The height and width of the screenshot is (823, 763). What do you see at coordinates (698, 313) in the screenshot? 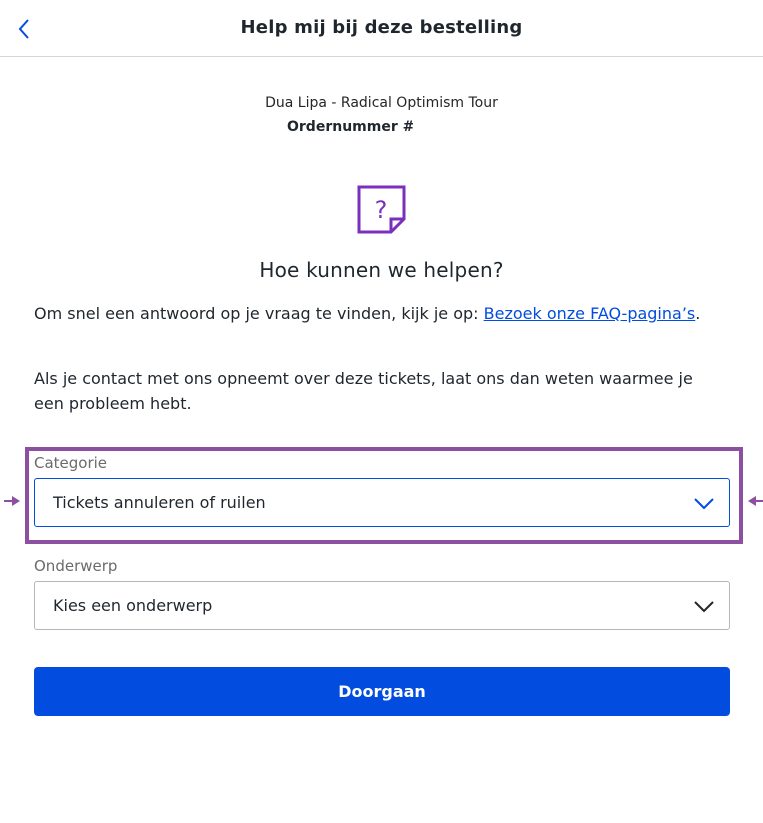
I see `faq-suffix: .` at bounding box center [698, 313].